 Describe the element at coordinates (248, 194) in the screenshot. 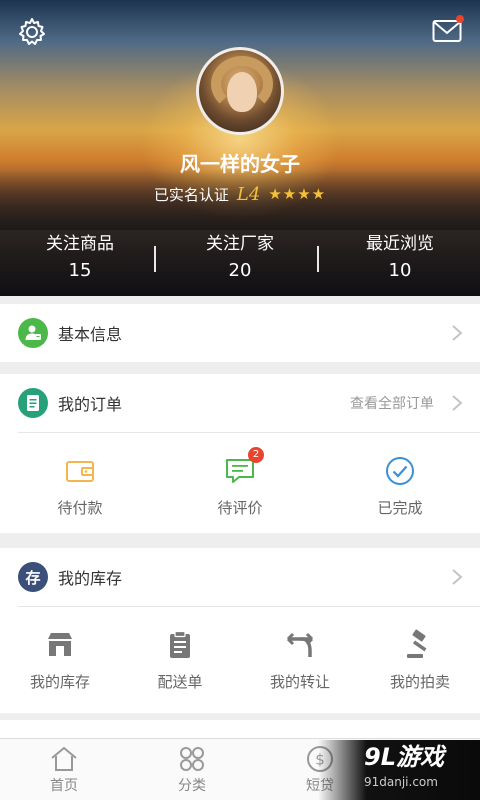

I see `level-badge: L4` at that location.